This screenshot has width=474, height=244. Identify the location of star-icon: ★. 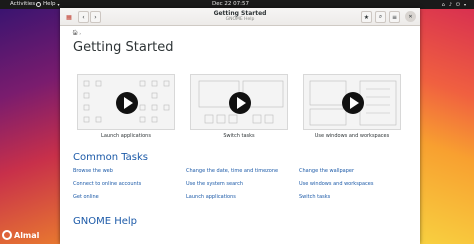
(366, 17).